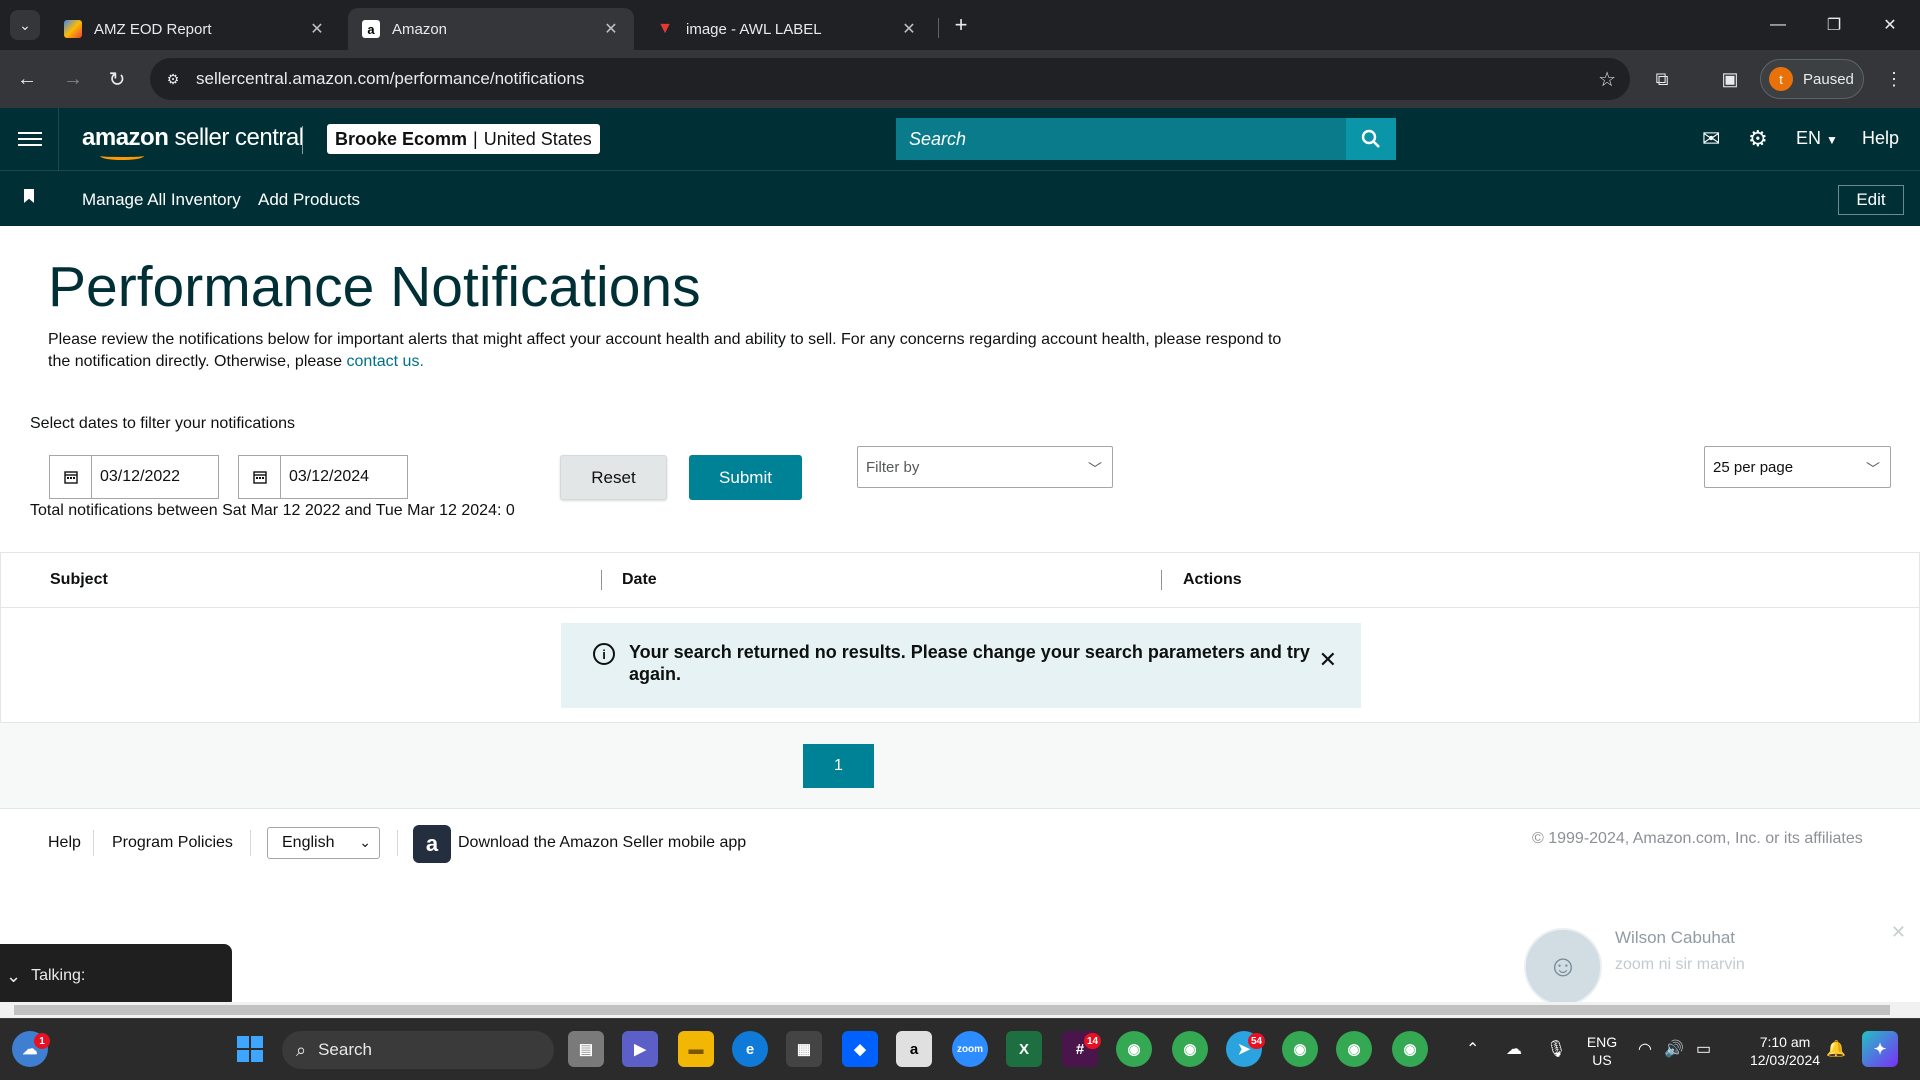  I want to click on horizontal-scrollbar, so click(960, 1010).